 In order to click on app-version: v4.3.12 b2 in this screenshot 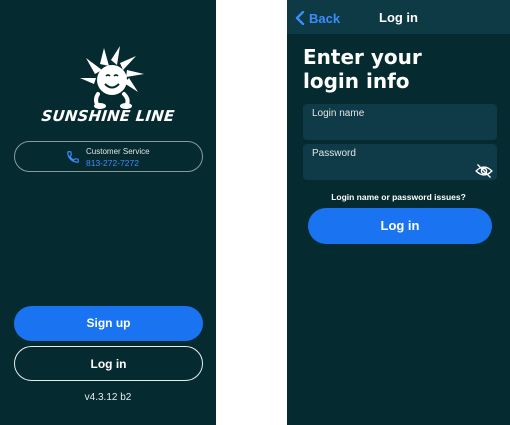, I will do `click(108, 397)`.